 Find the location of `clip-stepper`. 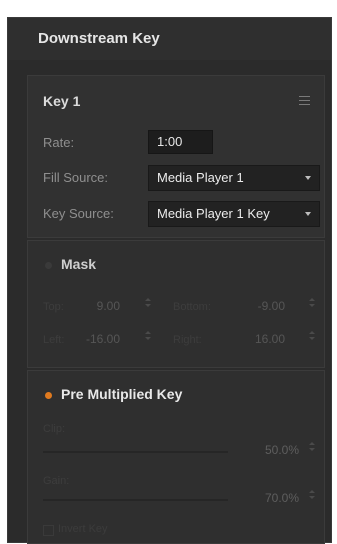

clip-stepper is located at coordinates (312, 448).